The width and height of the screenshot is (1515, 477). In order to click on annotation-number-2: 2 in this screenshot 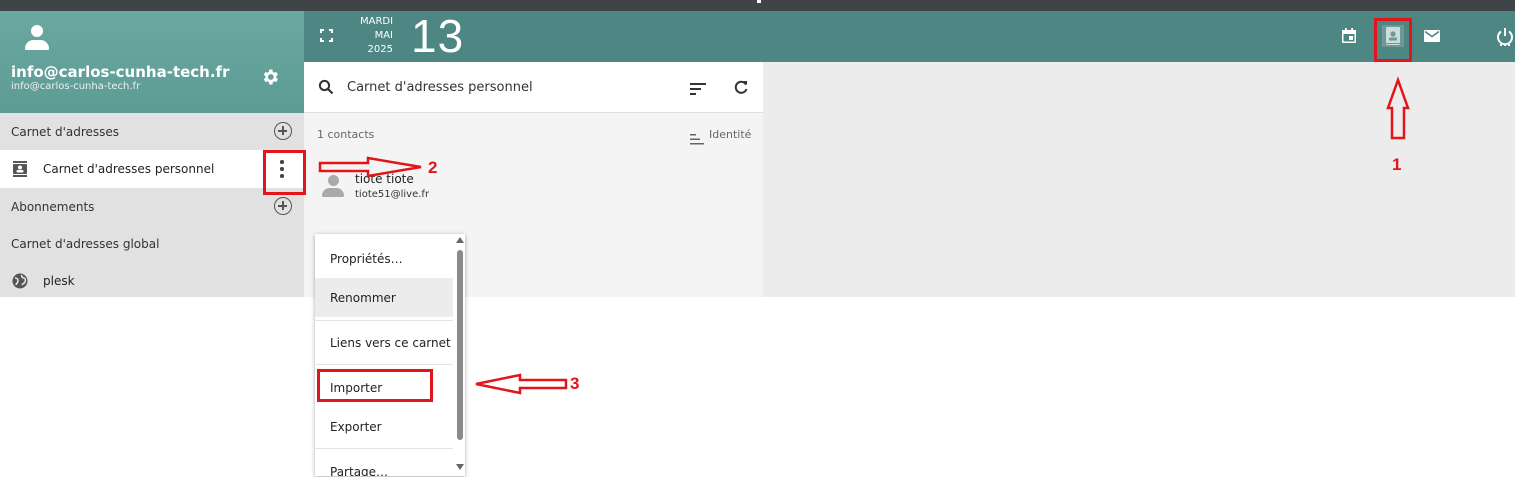, I will do `click(433, 167)`.